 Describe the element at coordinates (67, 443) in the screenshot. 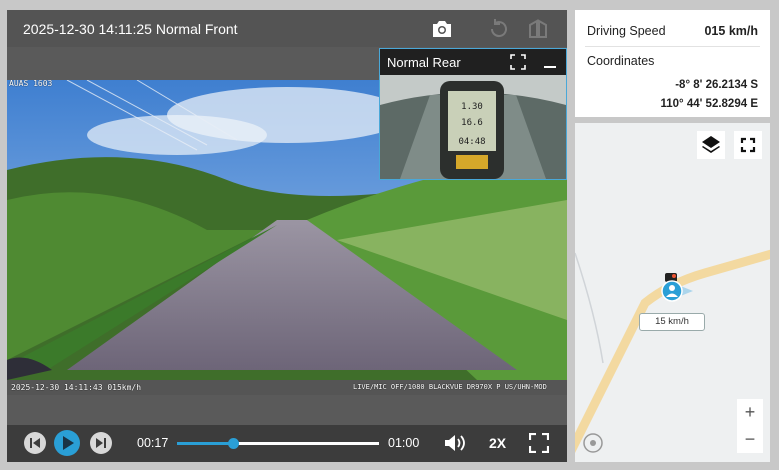

I see `play-icon` at that location.